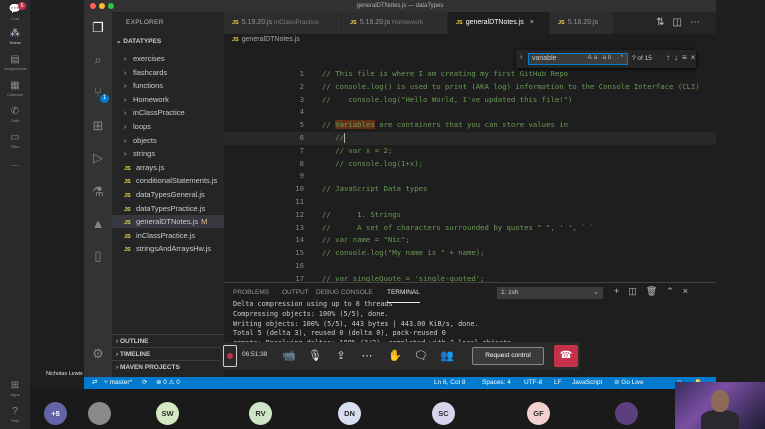 This screenshot has width=765, height=429. I want to click on workspace-folder: ⌄ DATATYPES, so click(138, 41).